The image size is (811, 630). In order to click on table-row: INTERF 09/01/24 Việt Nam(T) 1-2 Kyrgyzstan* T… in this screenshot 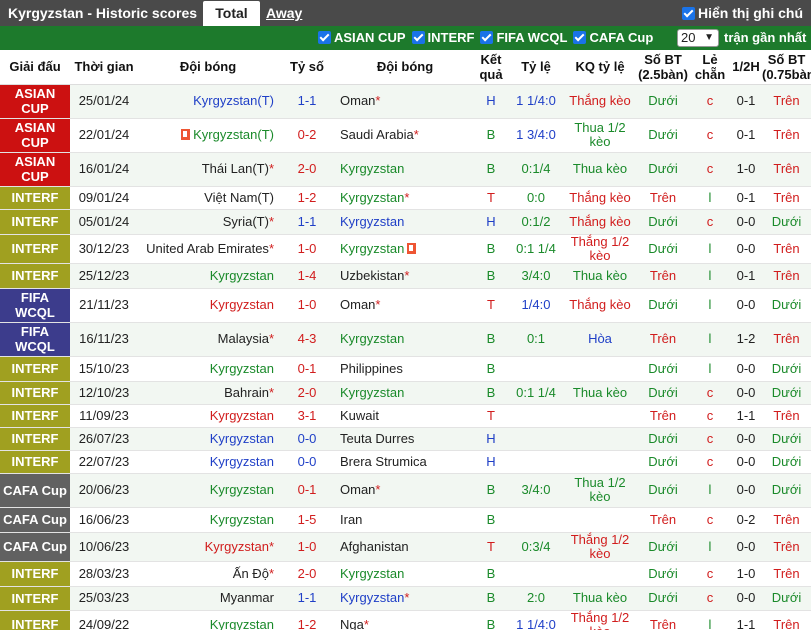, I will do `click(405, 198)`.